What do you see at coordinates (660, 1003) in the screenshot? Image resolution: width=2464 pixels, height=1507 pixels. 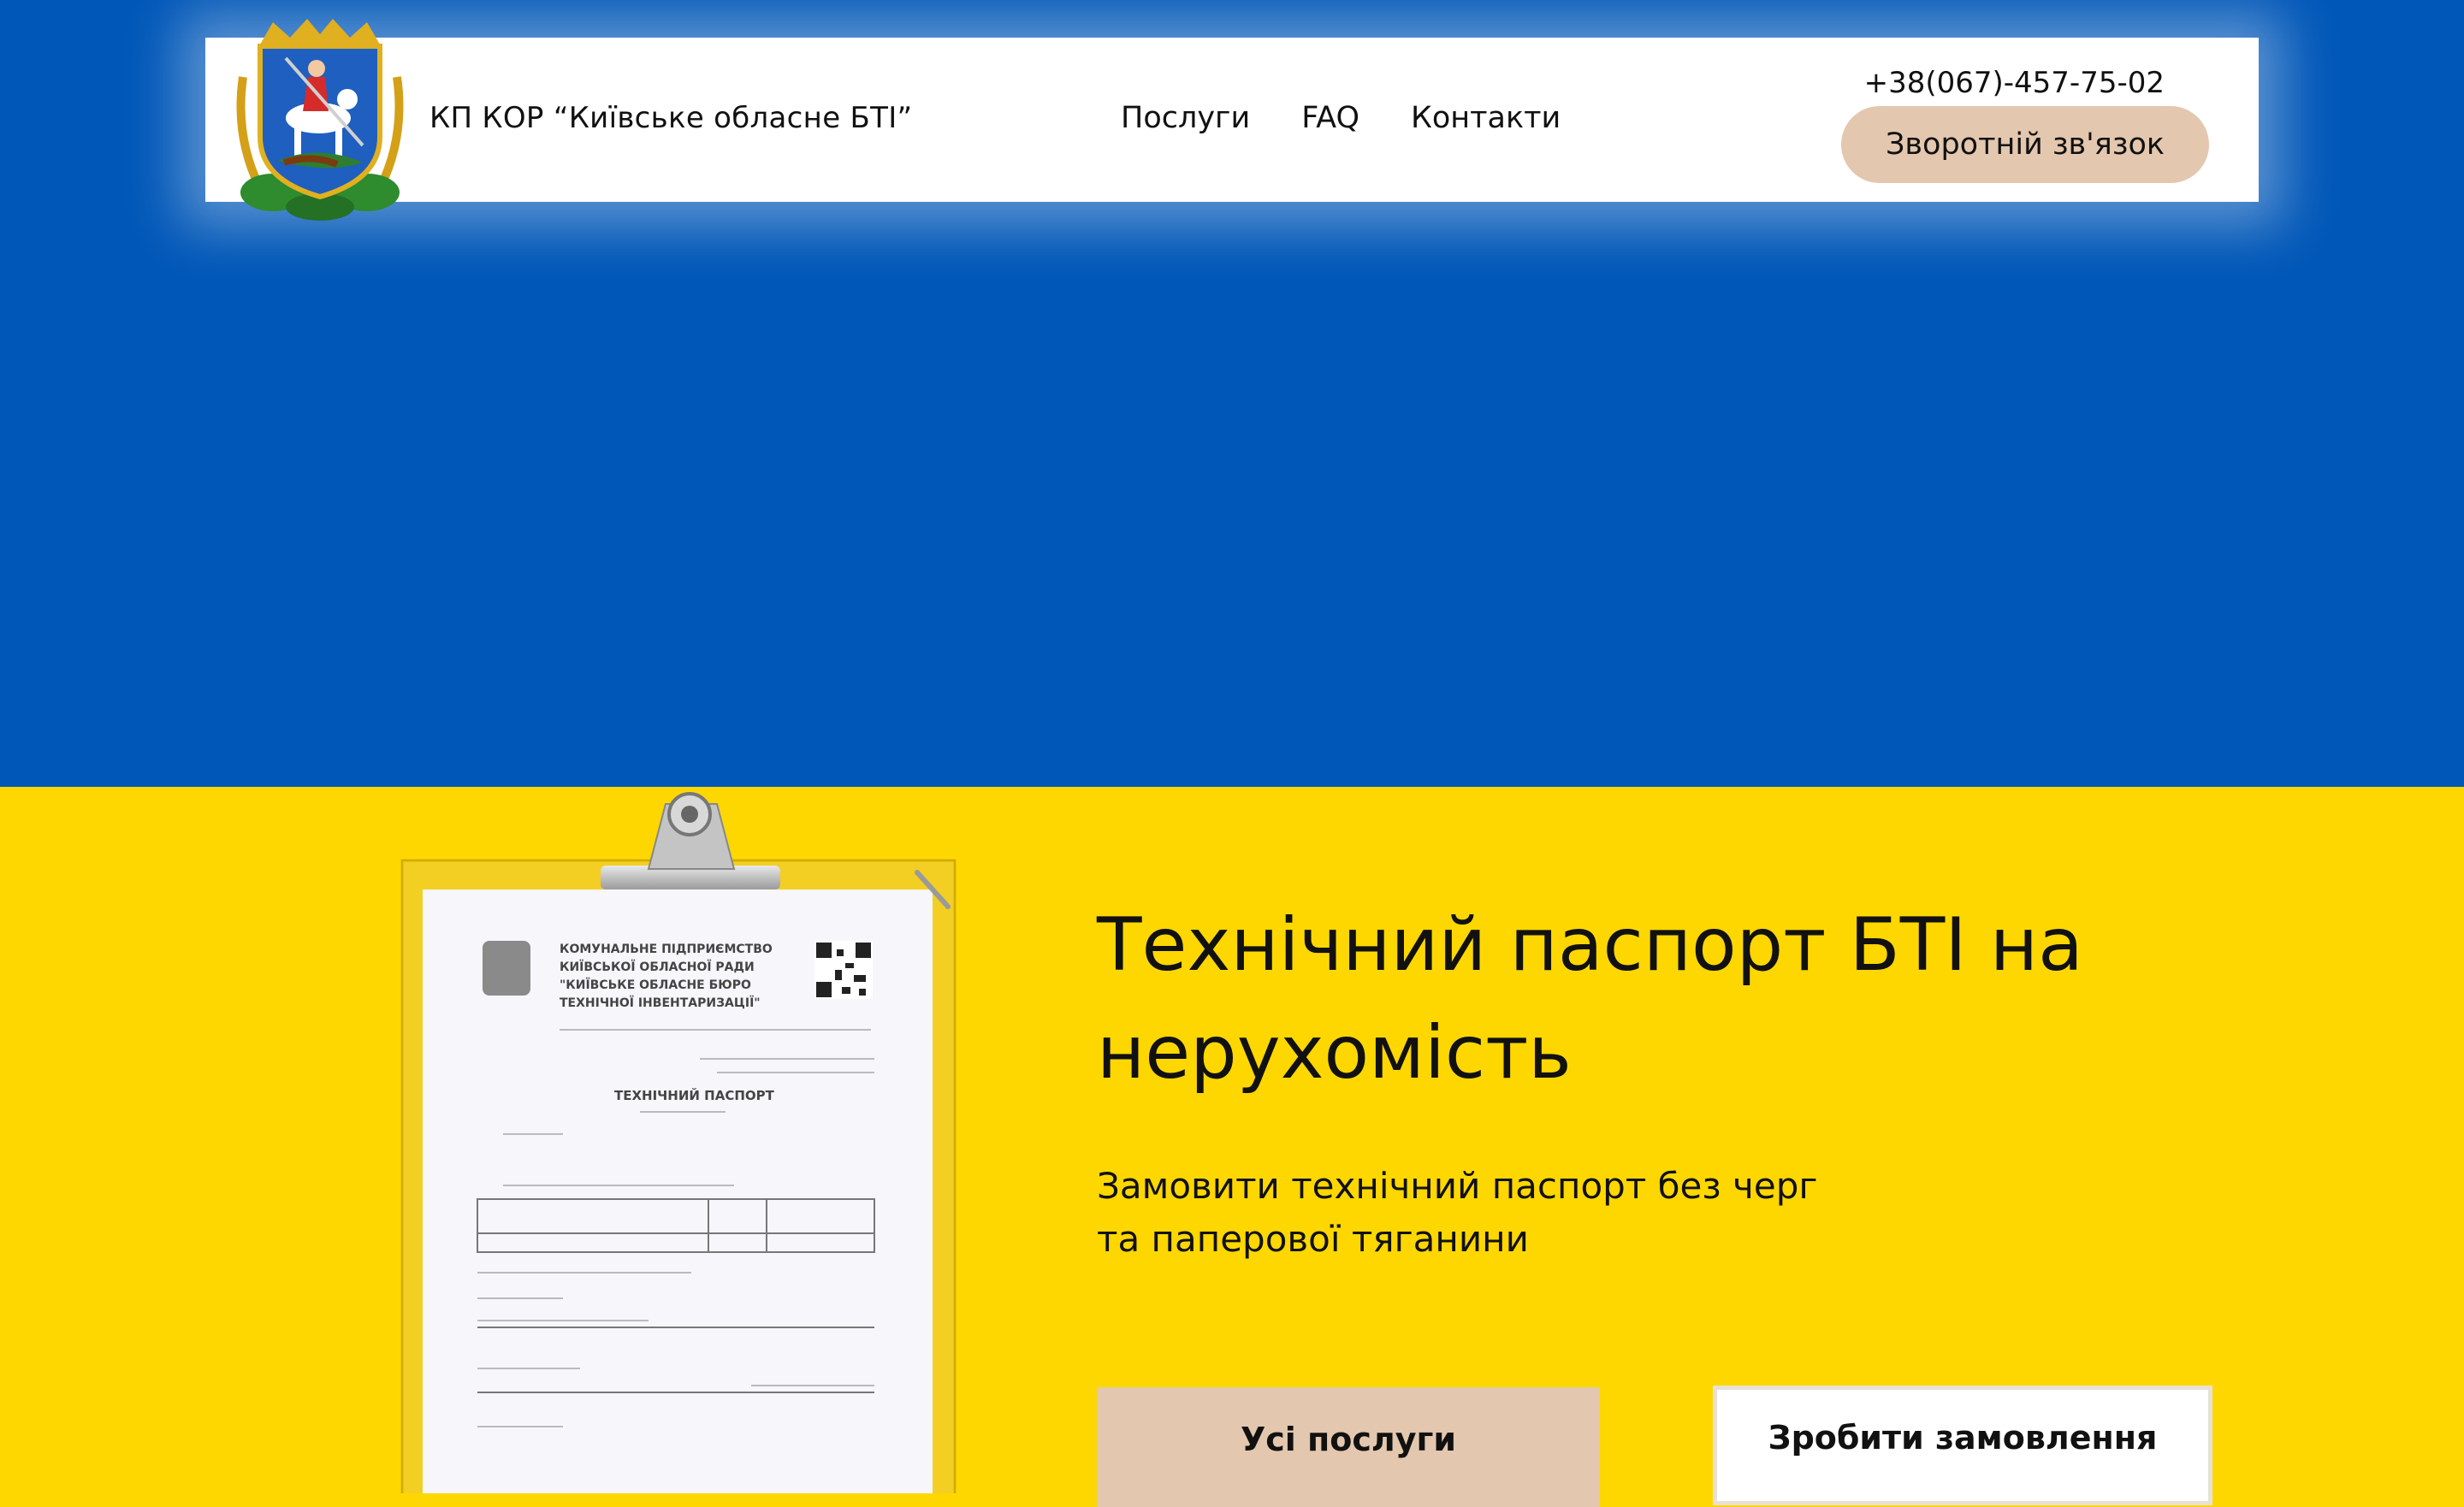 I see `doc-org-line-4: ТЕХНІЧНОЇ ІНВЕНТАРИЗАЦІЇ"` at bounding box center [660, 1003].